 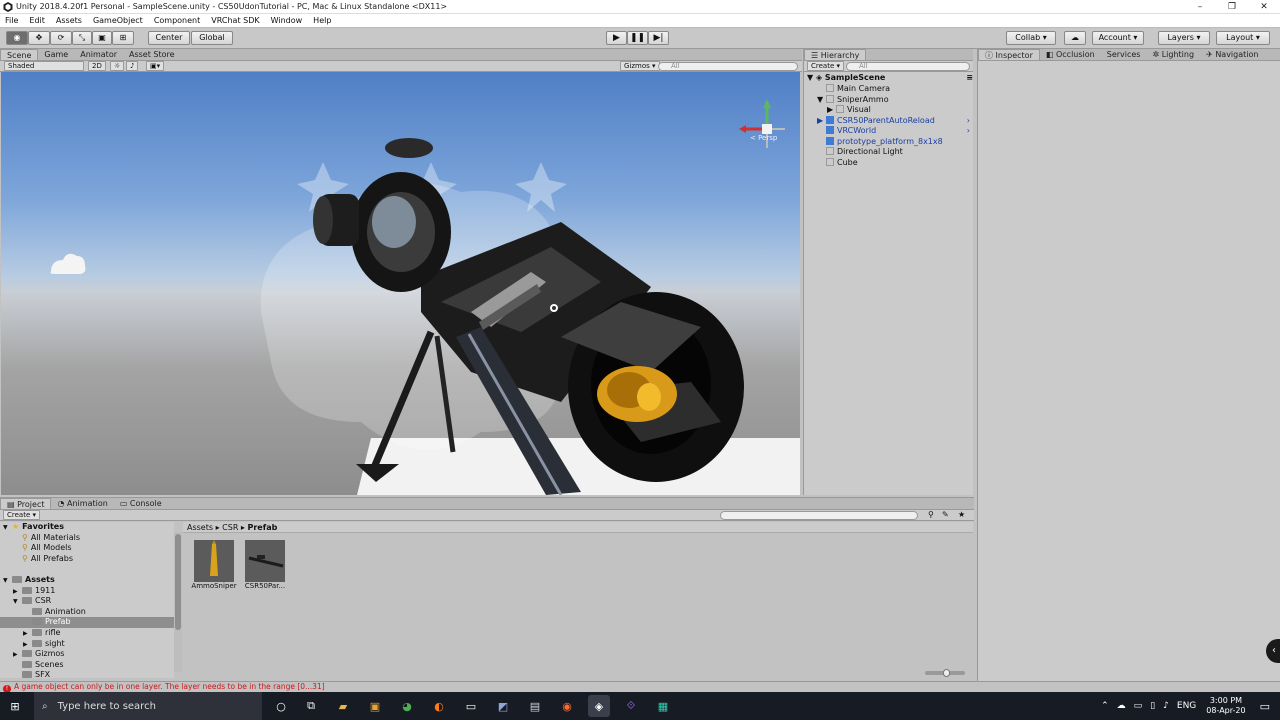 What do you see at coordinates (87, 622) in the screenshot?
I see `tree-item: Prefab` at bounding box center [87, 622].